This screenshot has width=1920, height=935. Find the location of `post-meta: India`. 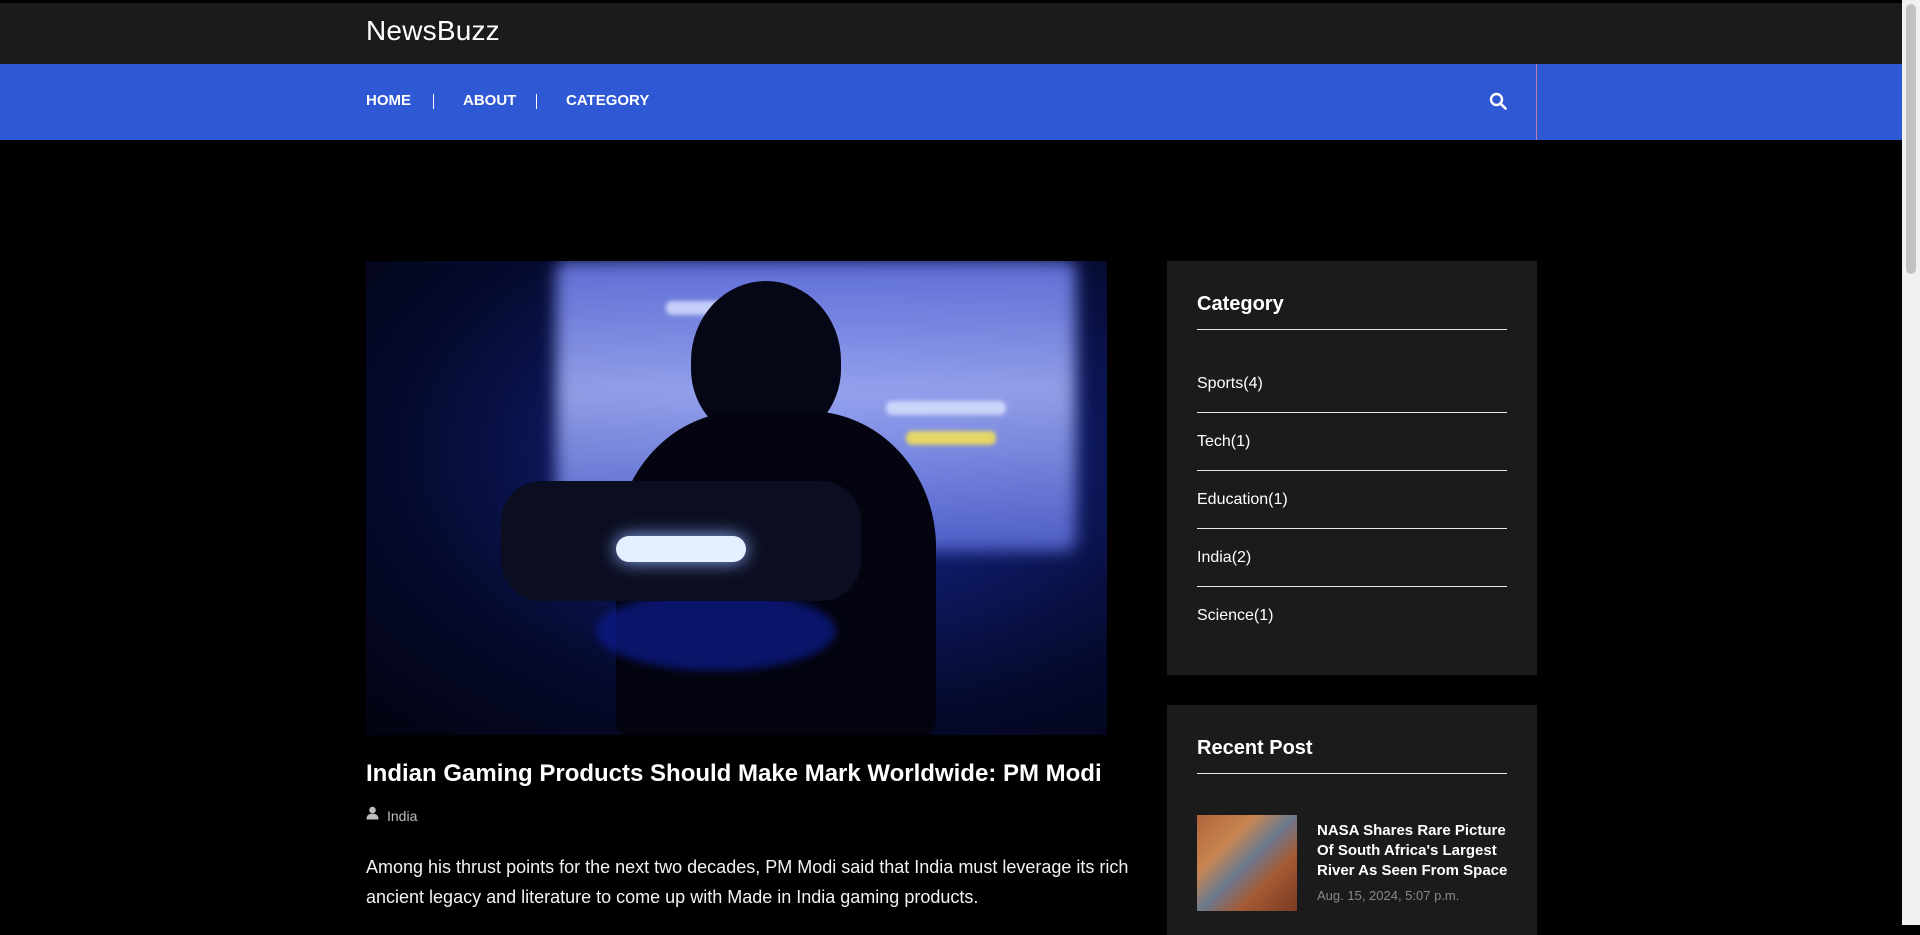

post-meta: India is located at coordinates (391, 815).